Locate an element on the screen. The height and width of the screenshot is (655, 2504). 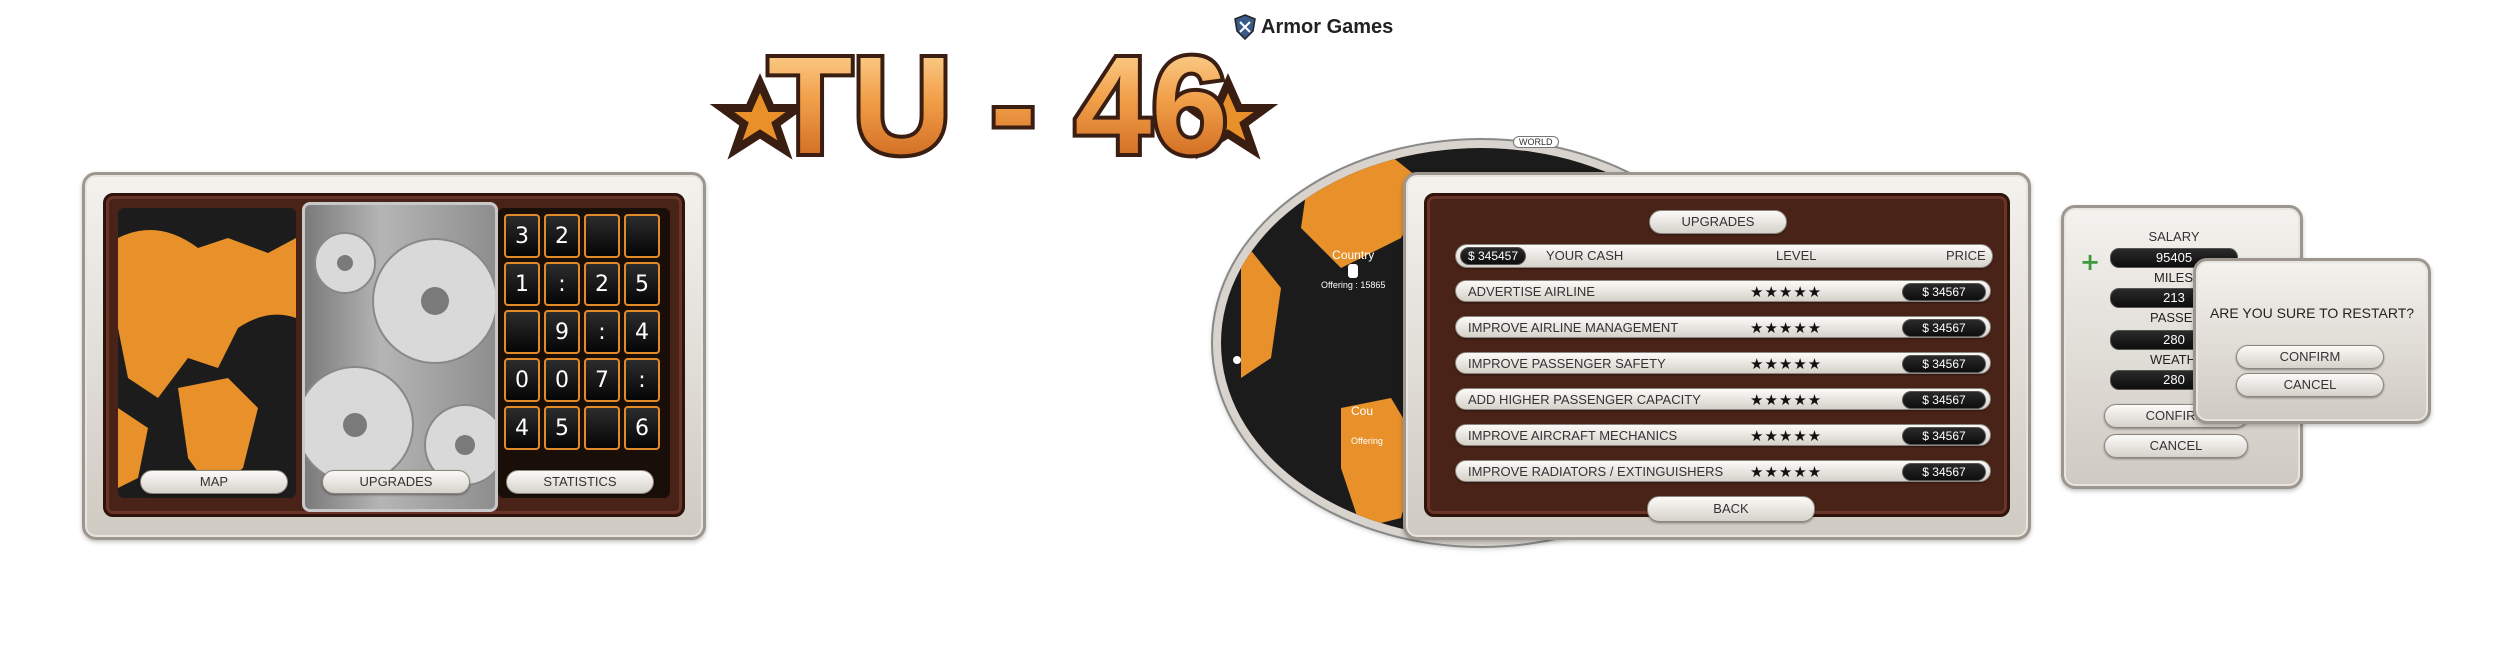
country-name-1: Country is located at coordinates (1353, 255).